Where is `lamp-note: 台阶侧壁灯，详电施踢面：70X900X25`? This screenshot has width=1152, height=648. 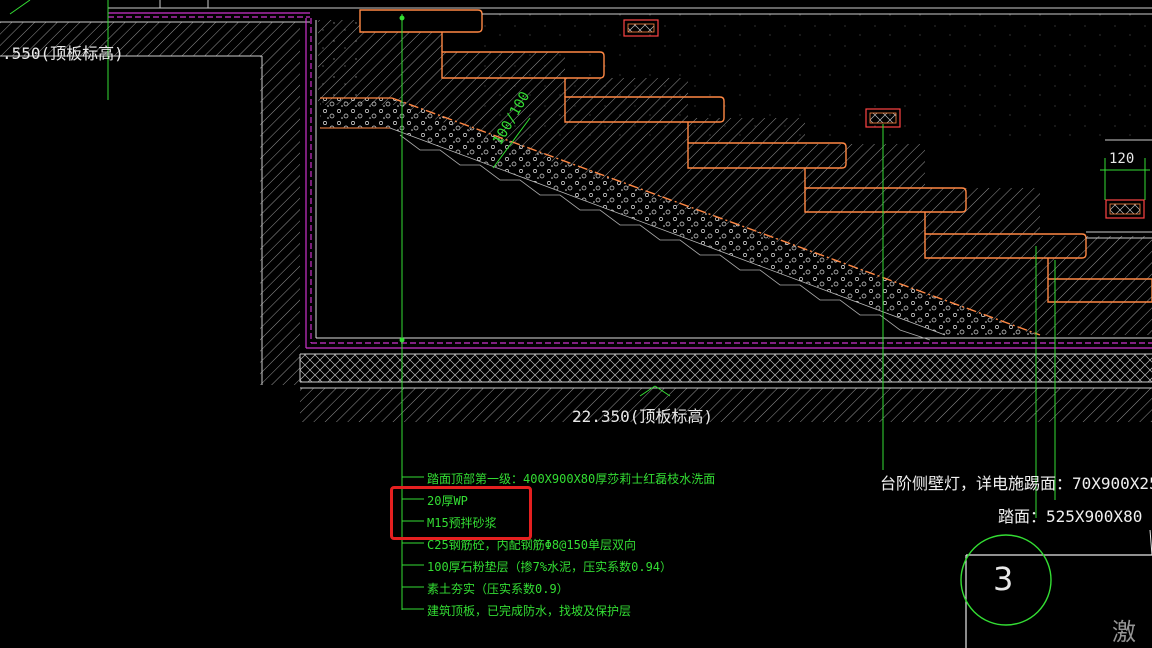 lamp-note: 台阶侧壁灯，详电施踢面：70X900X25 is located at coordinates (1016, 483).